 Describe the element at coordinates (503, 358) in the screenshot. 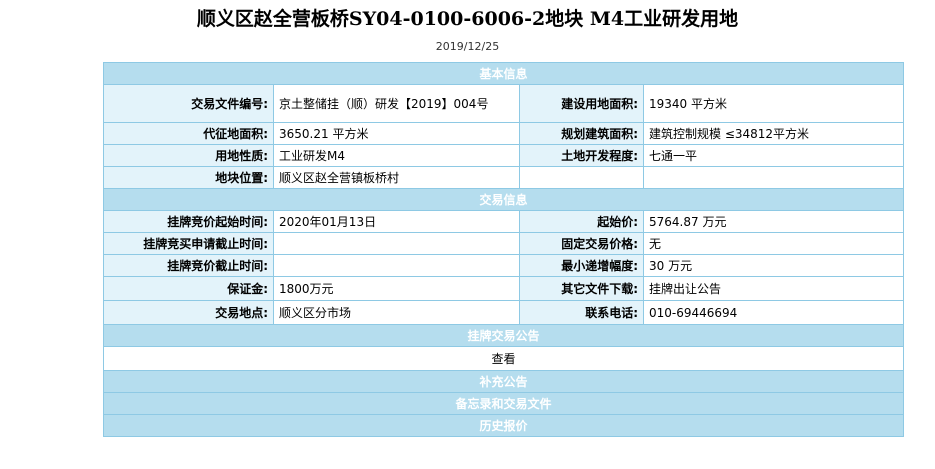

I see `view-announcement-link: 查看` at that location.